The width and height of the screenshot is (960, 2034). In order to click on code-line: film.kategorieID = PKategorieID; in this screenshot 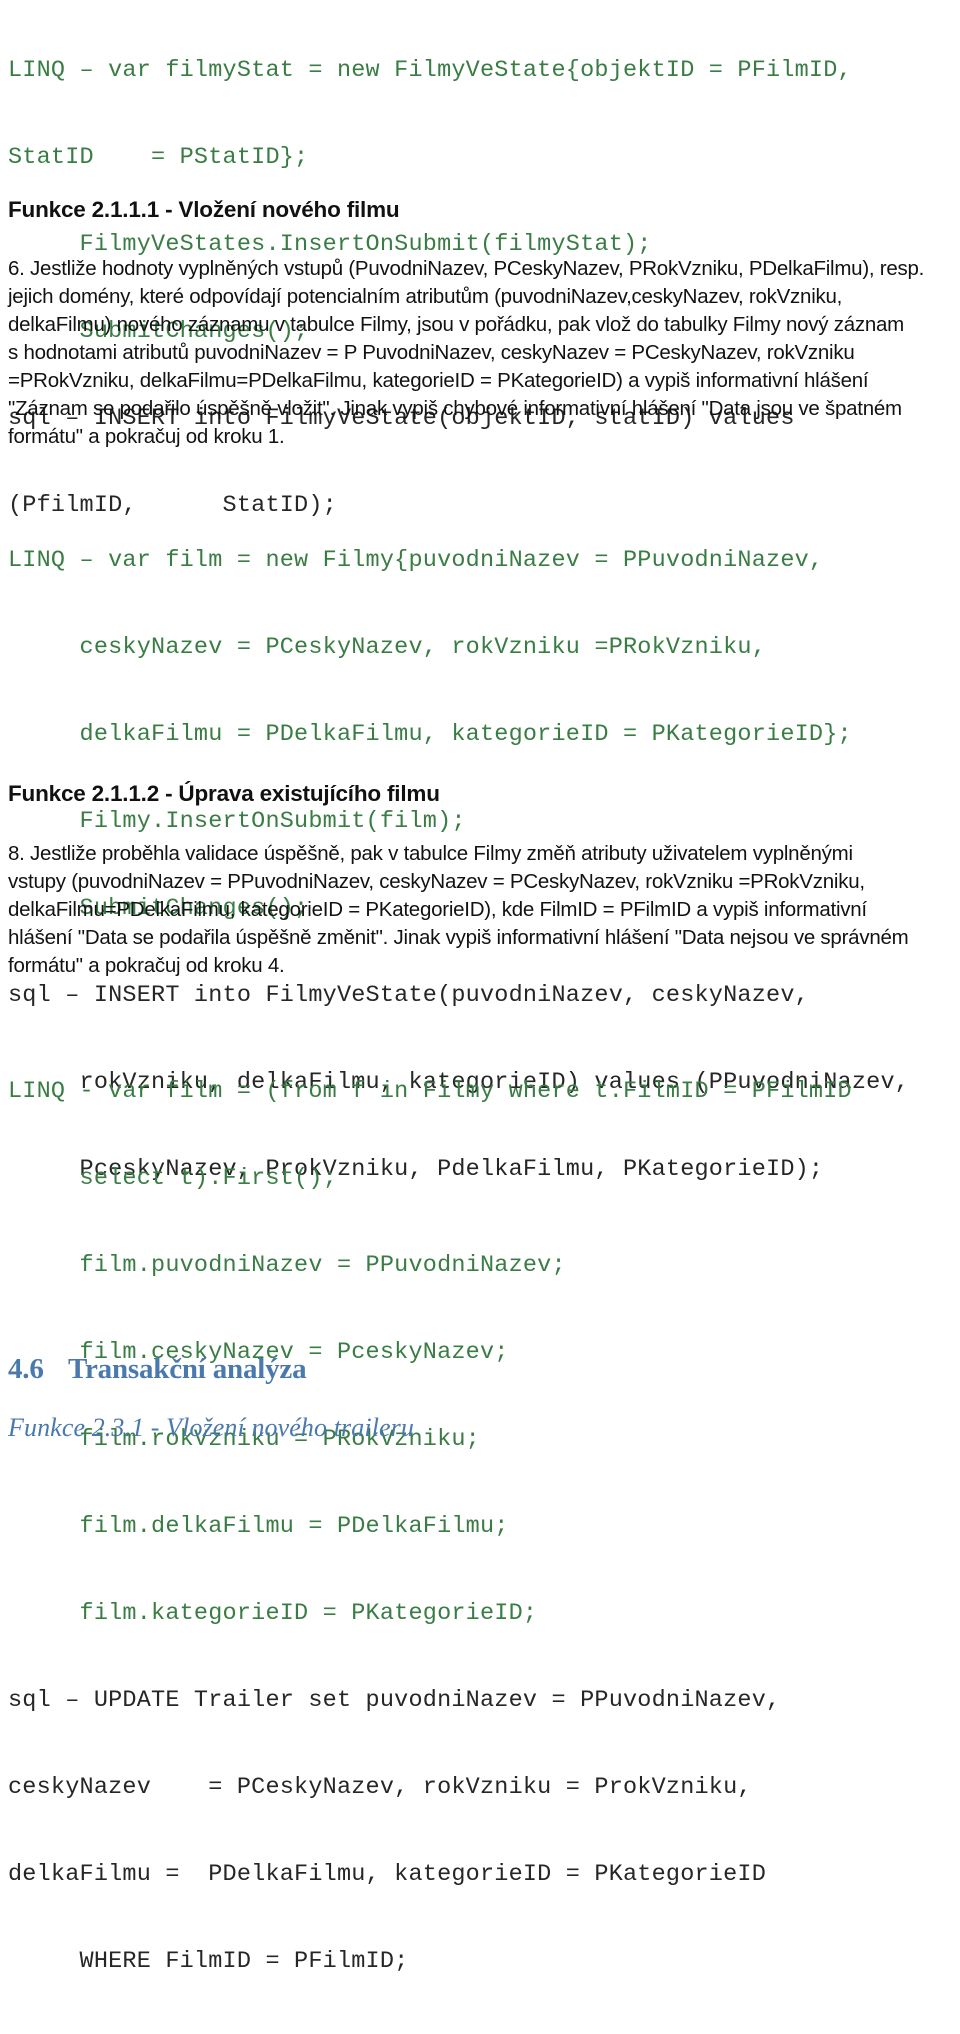, I will do `click(273, 1613)`.